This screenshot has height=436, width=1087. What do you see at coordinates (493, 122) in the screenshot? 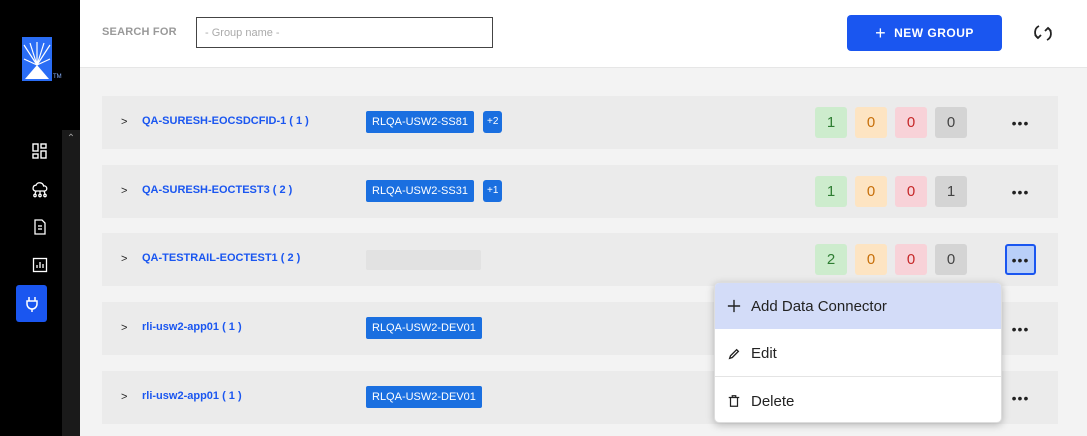
I see `more-tags-badge: +2` at bounding box center [493, 122].